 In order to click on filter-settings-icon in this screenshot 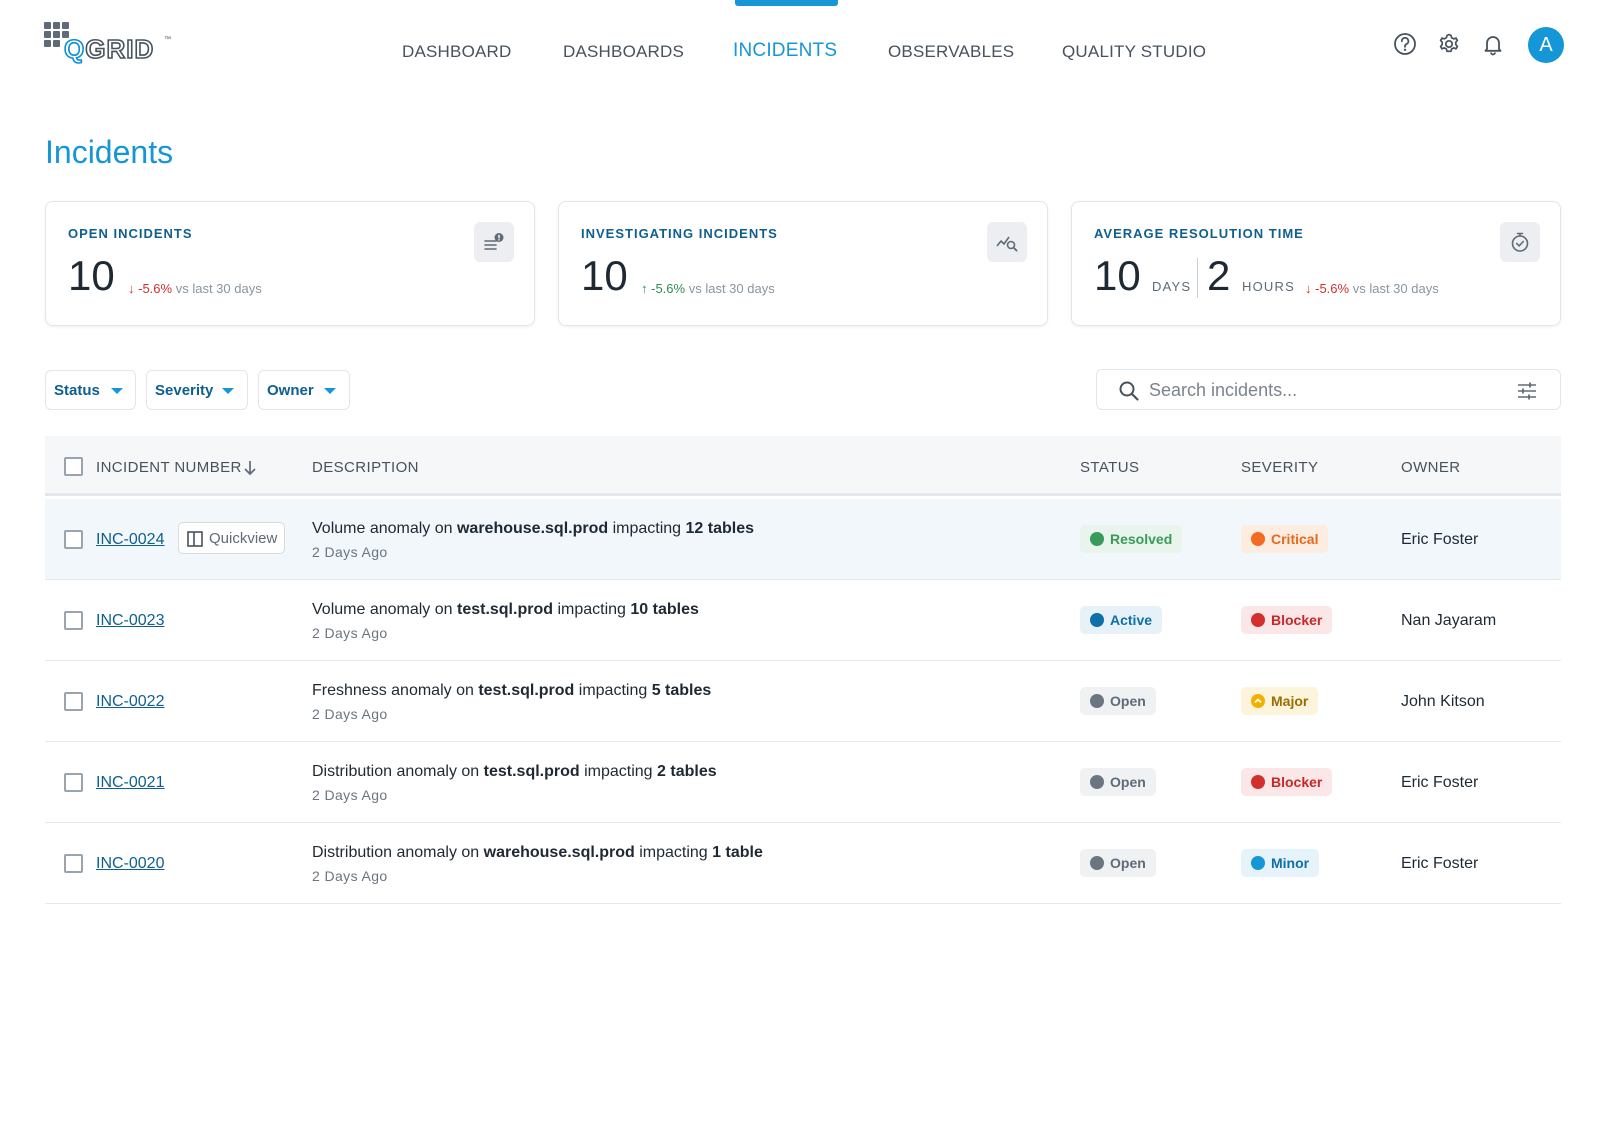, I will do `click(1527, 391)`.